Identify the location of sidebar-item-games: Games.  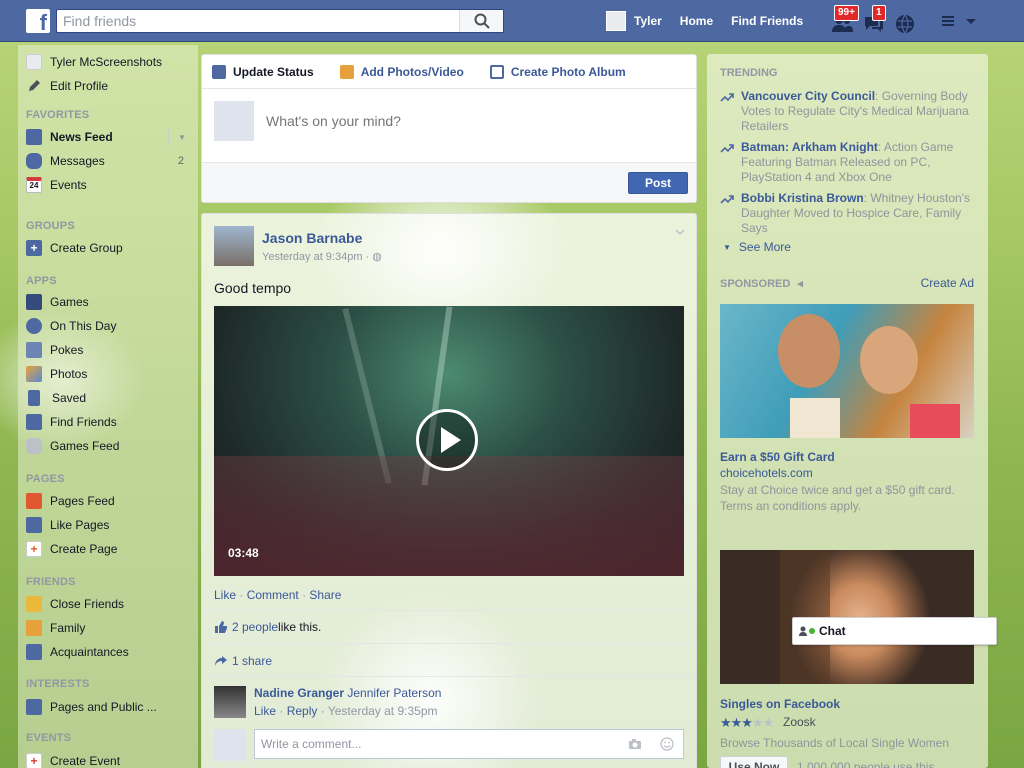
(111, 302).